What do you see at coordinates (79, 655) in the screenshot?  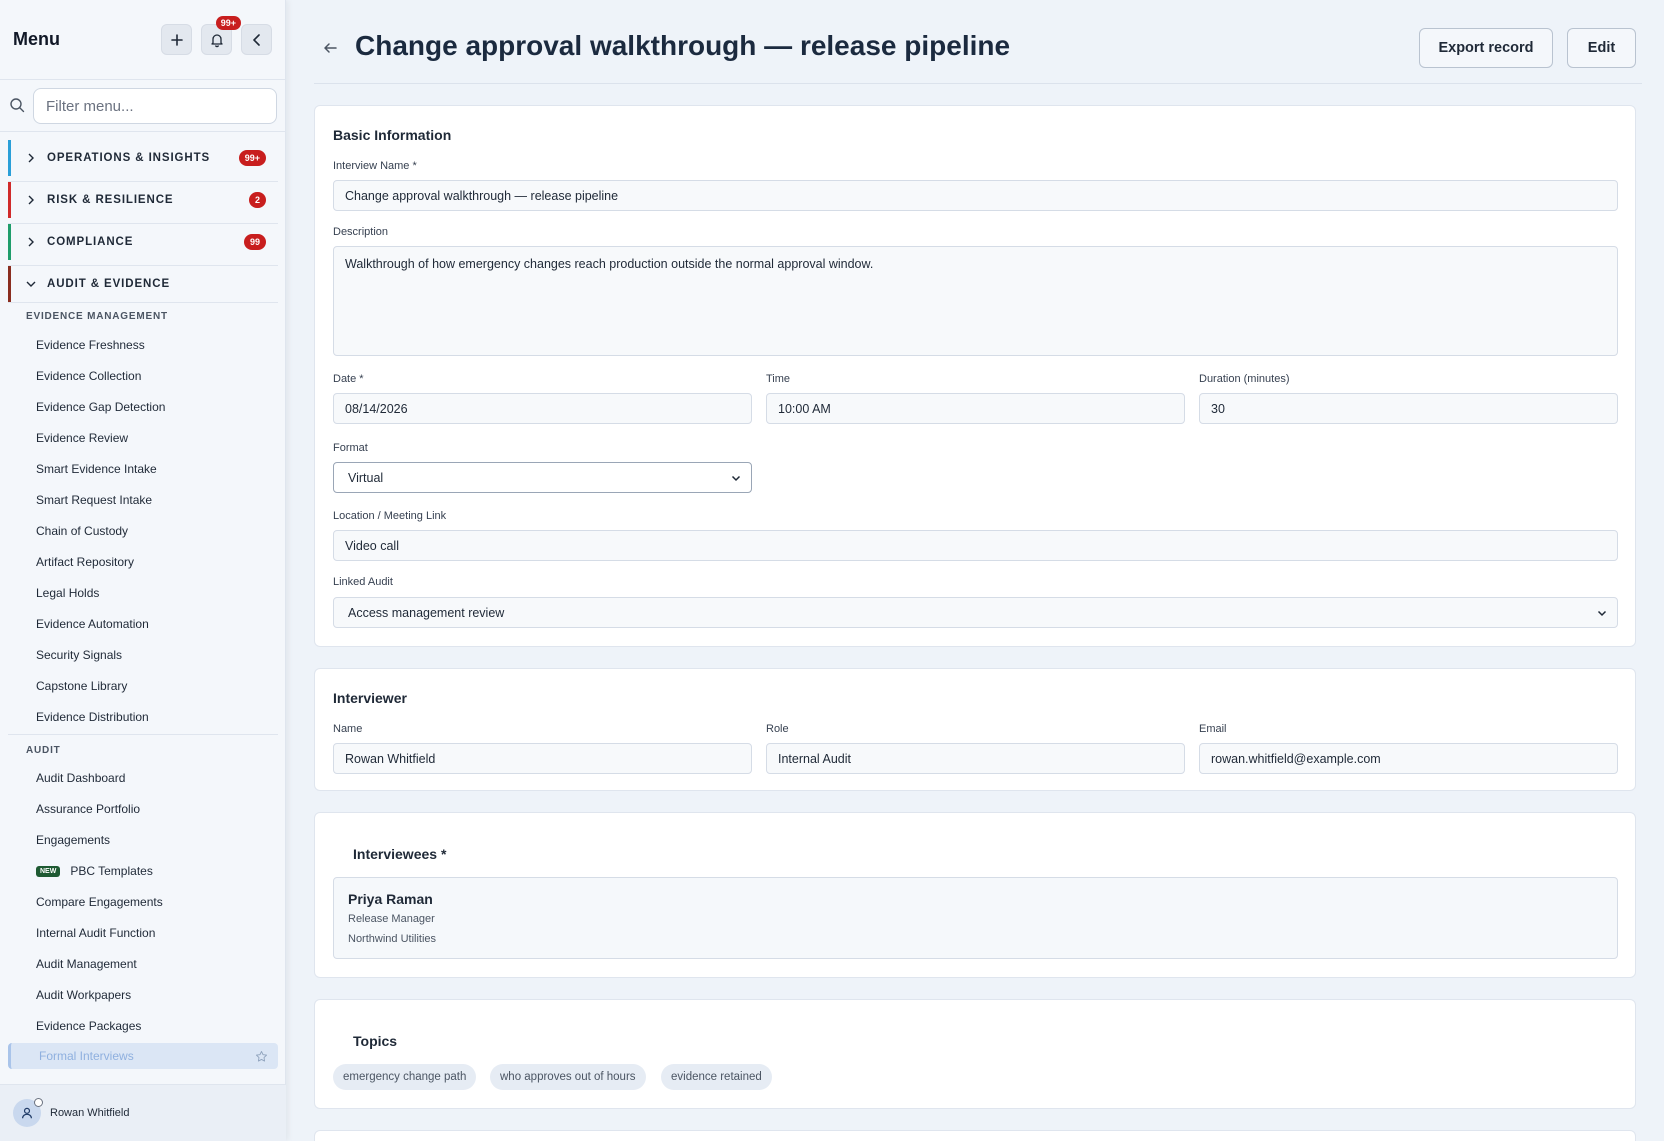 I see `menu-item: Security Signals` at bounding box center [79, 655].